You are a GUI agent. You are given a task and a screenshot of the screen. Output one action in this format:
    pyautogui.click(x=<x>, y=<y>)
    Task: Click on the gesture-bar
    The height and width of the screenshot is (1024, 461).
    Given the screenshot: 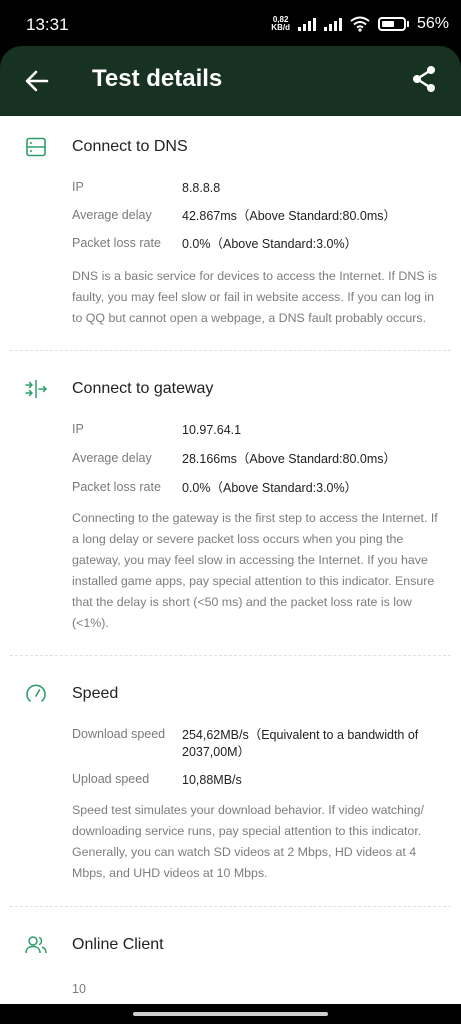 What is the action you would take?
    pyautogui.click(x=230, y=1014)
    